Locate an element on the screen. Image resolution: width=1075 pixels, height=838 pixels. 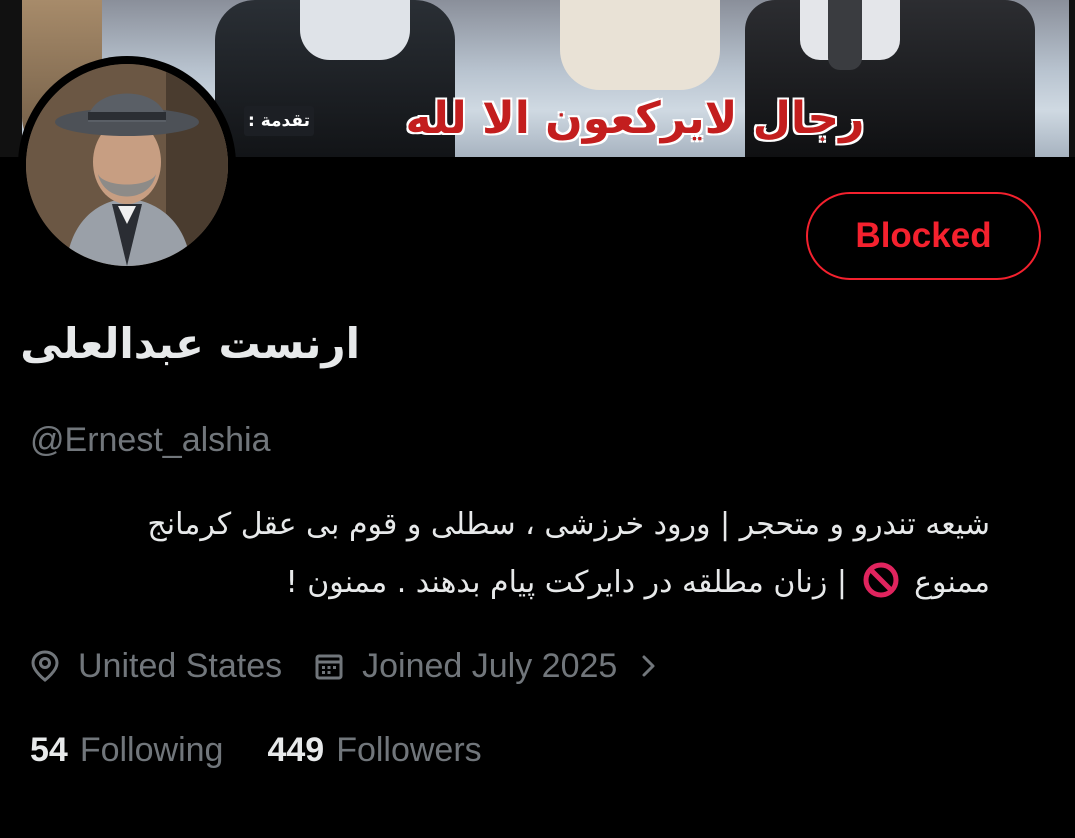
profile-meta: United States Joined July 2025 is located at coordinates (344, 666).